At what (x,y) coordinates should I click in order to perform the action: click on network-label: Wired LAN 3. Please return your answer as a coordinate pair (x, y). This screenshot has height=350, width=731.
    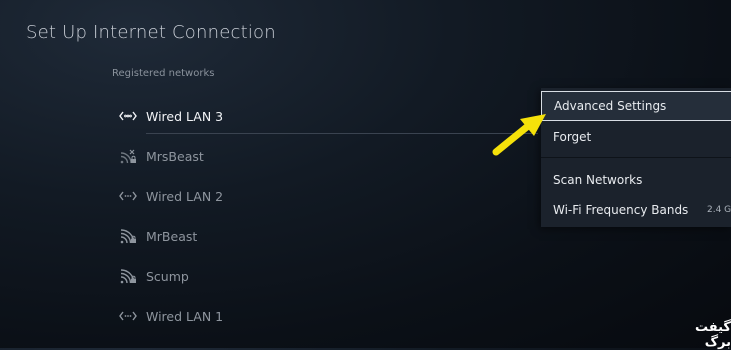
    Looking at the image, I should click on (185, 116).